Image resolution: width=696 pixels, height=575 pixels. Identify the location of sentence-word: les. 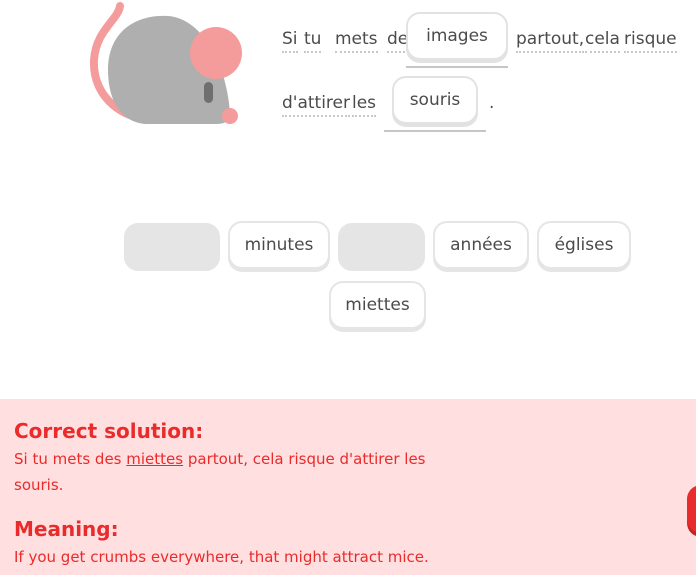
(364, 104).